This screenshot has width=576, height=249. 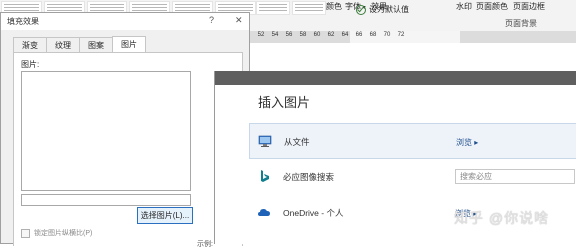 What do you see at coordinates (313, 213) in the screenshot?
I see `onedrive-label: OneDrive - 个人` at bounding box center [313, 213].